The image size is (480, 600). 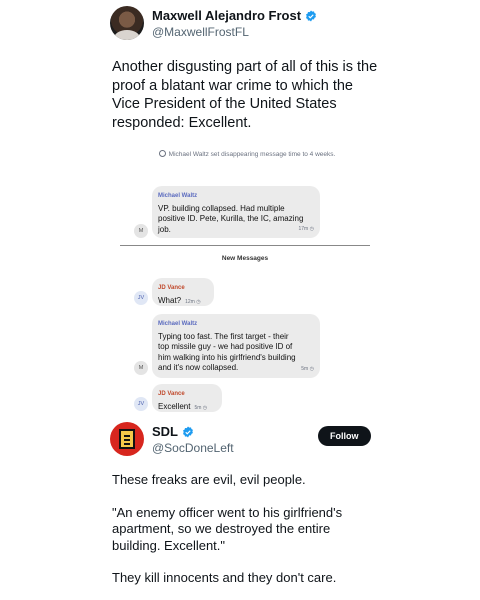 What do you see at coordinates (224, 577) in the screenshot?
I see `tweet-paragraph: They kill innocents and they don't care.` at bounding box center [224, 577].